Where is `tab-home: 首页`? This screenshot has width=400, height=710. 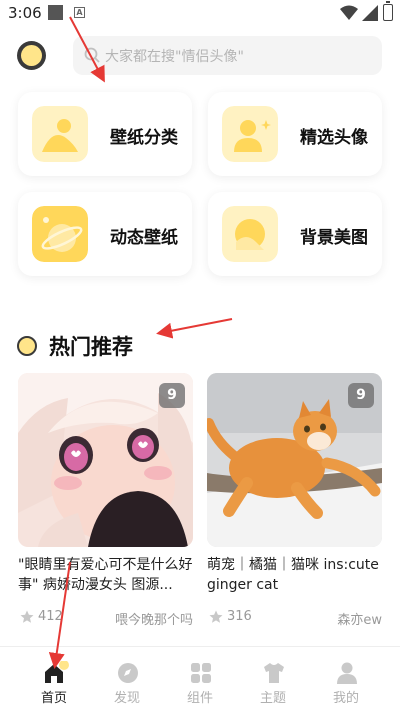 tab-home: 首页 is located at coordinates (54, 678).